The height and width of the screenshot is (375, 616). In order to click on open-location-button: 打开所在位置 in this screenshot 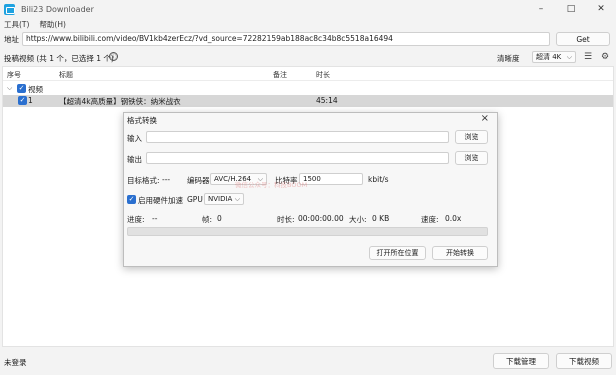, I will do `click(397, 253)`.